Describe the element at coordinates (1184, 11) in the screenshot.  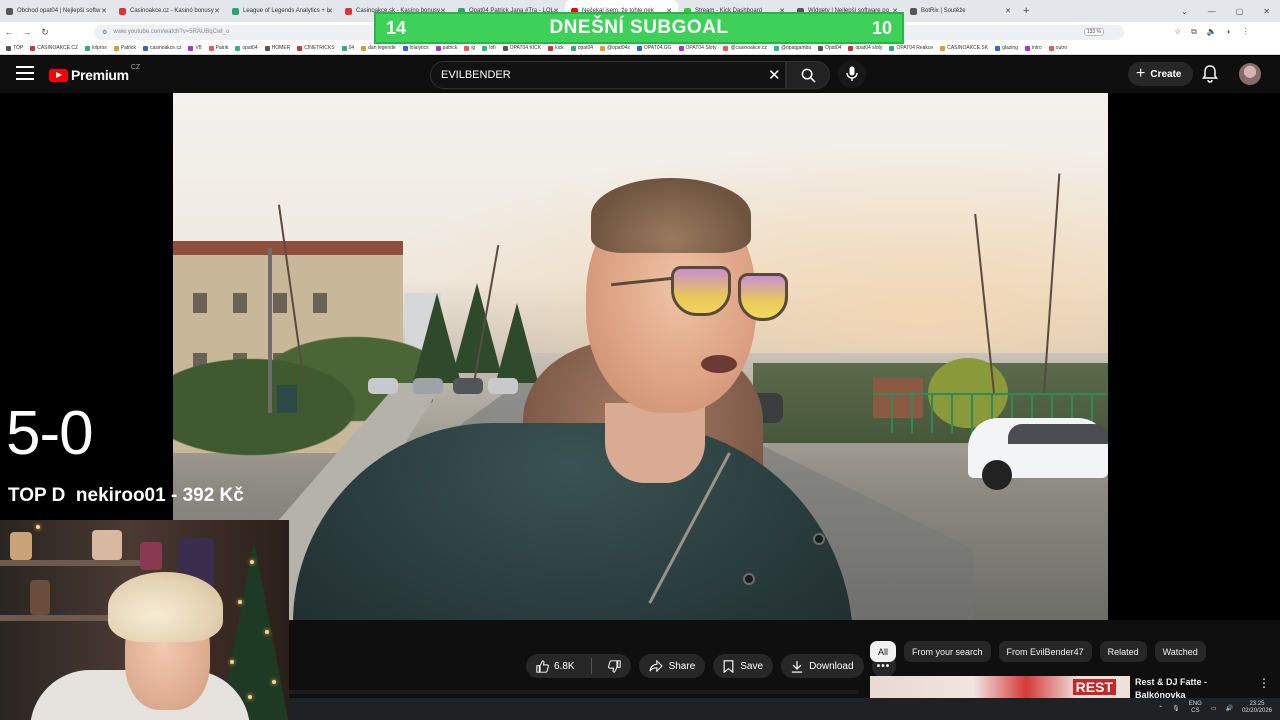
I see `tab-search-icon: ⌄` at that location.